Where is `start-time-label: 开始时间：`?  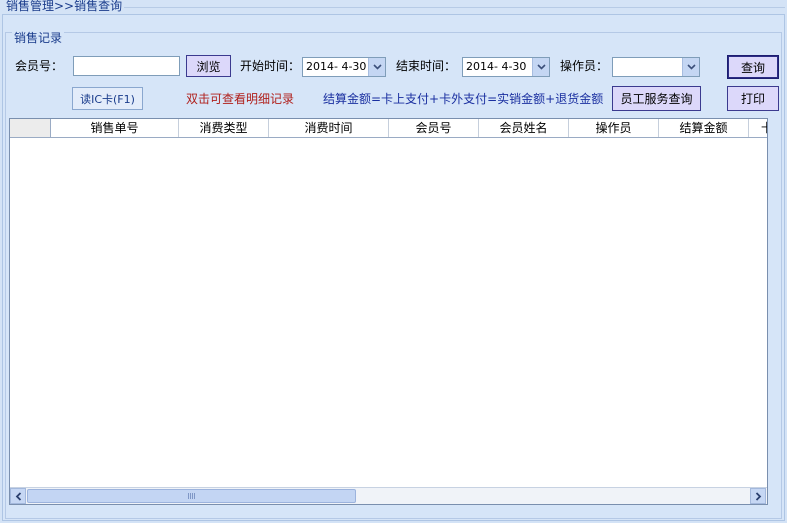
start-time-label: 开始时间： is located at coordinates (270, 66).